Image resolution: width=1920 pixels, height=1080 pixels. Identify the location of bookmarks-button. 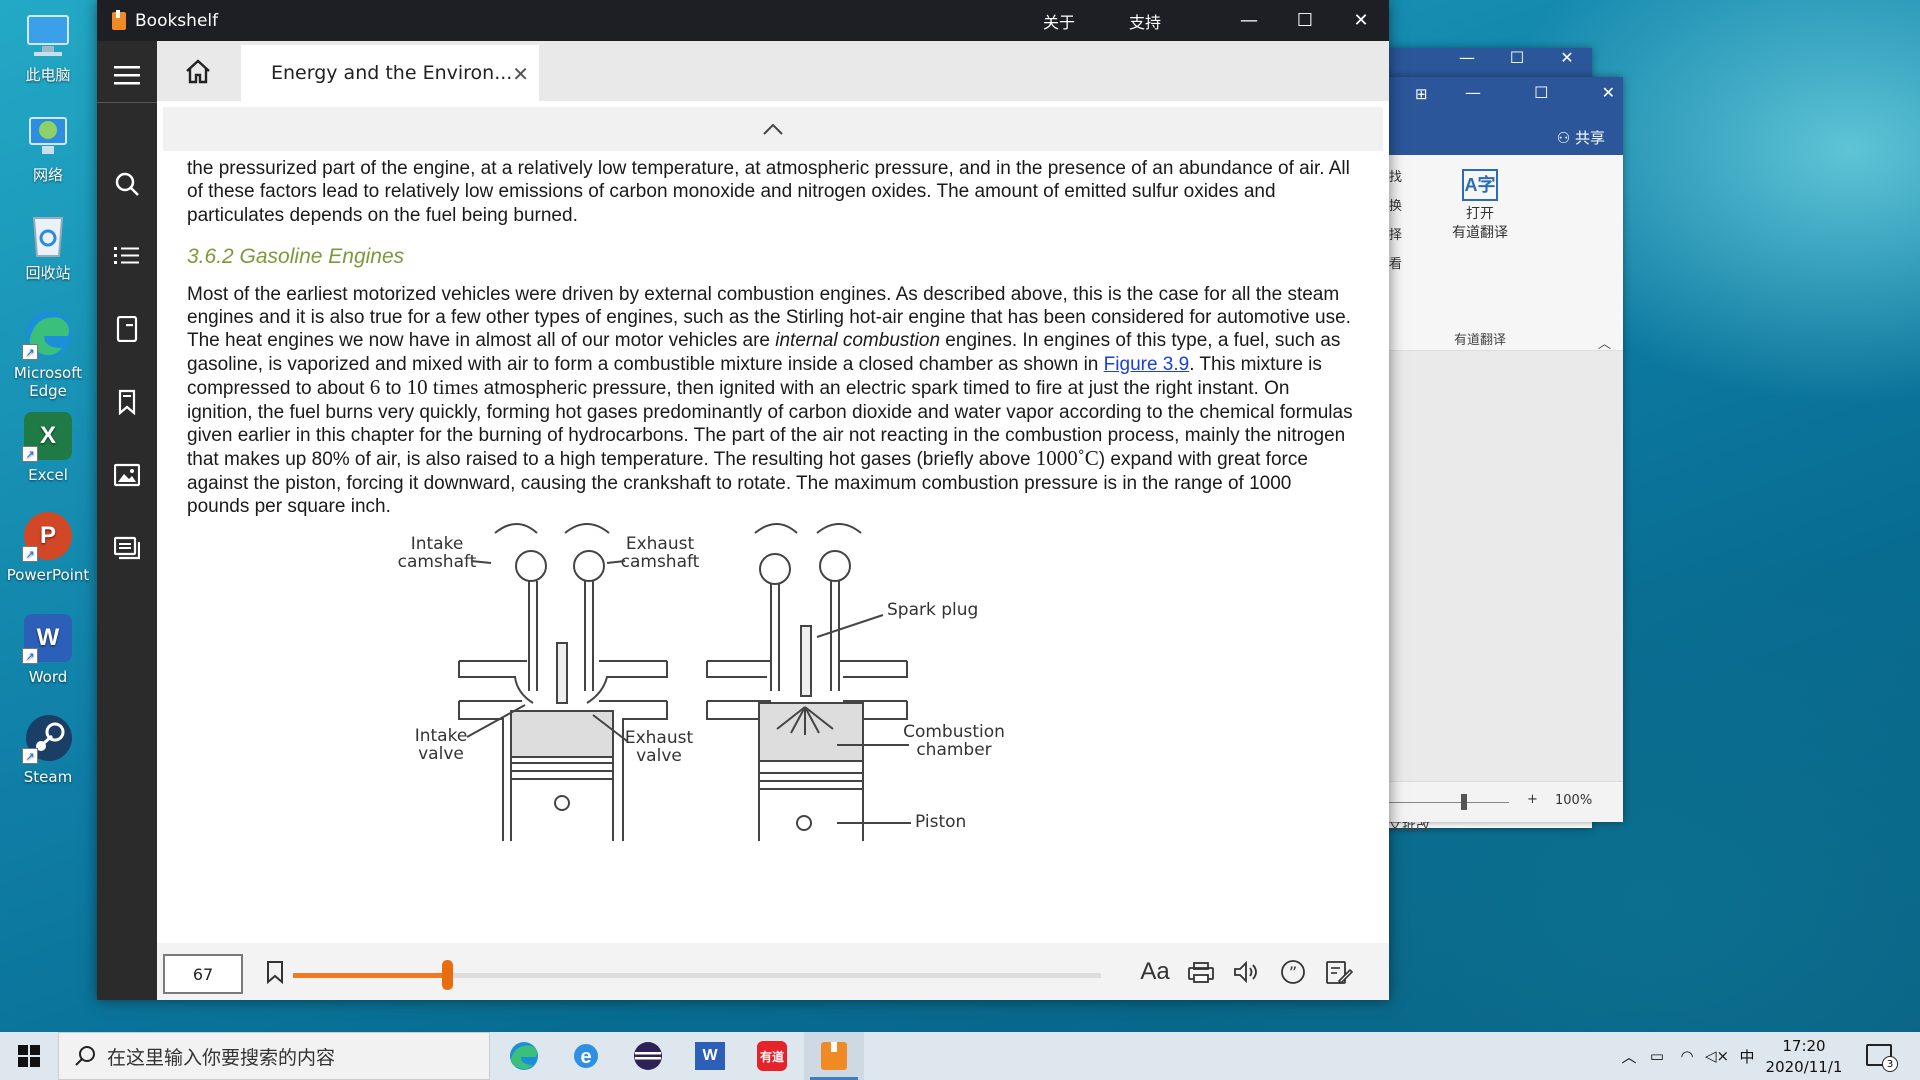
(127, 402).